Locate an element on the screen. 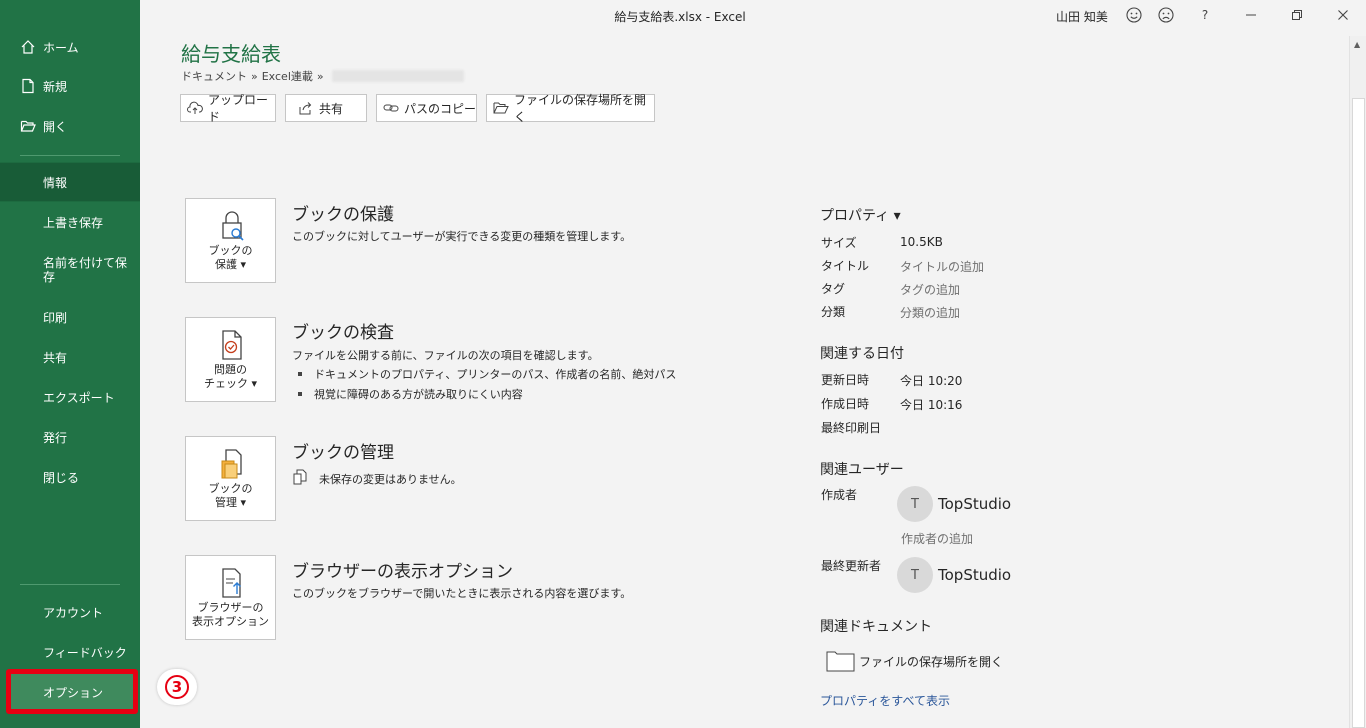 Image resolution: width=1366 pixels, height=728 pixels. redacted-path is located at coordinates (397, 76).